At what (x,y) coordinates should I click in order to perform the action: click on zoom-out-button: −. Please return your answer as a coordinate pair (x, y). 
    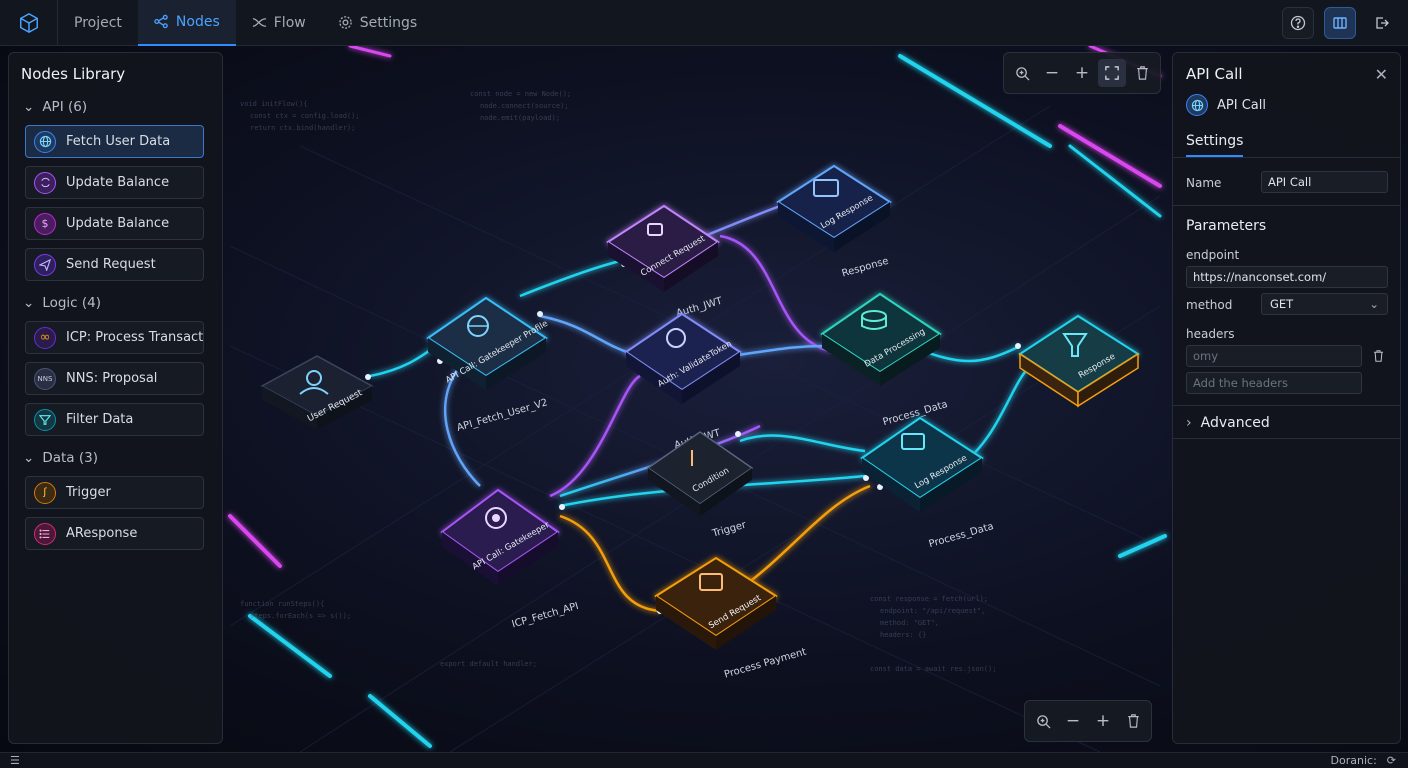
    Looking at the image, I should click on (1052, 73).